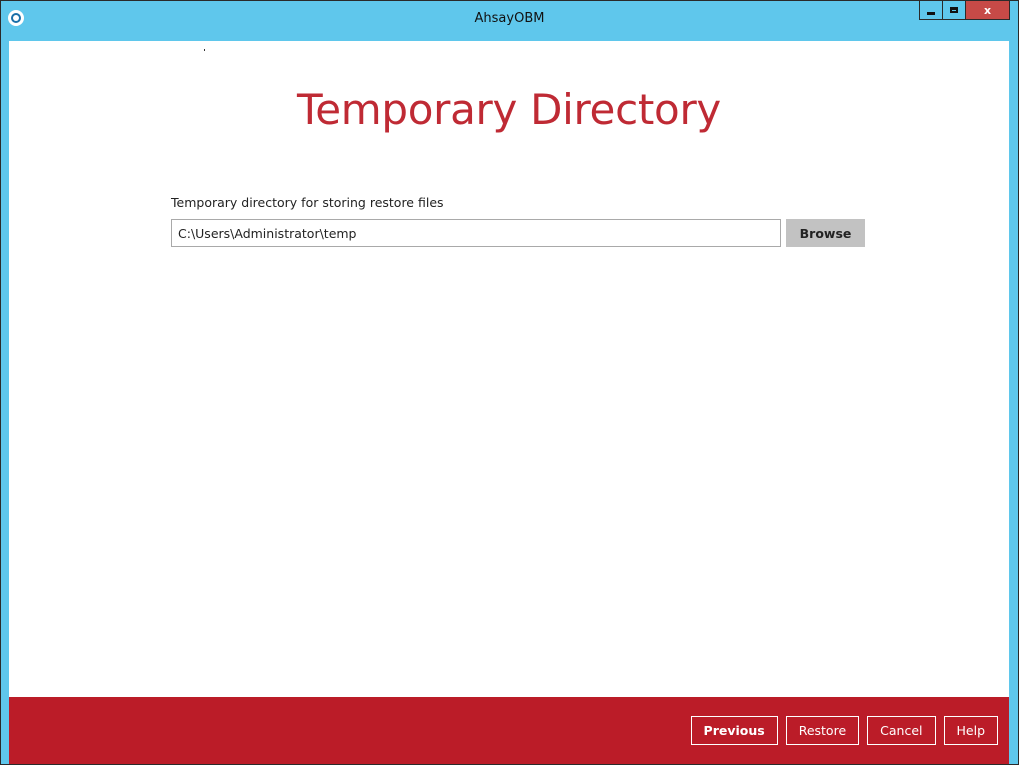 The width and height of the screenshot is (1019, 765). What do you see at coordinates (509, 109) in the screenshot?
I see `page-title: Temporary Directory` at bounding box center [509, 109].